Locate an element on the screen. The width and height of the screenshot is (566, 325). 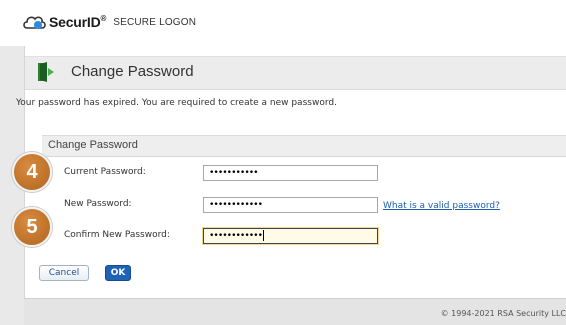
form-section-header: Change Password is located at coordinates (304, 146).